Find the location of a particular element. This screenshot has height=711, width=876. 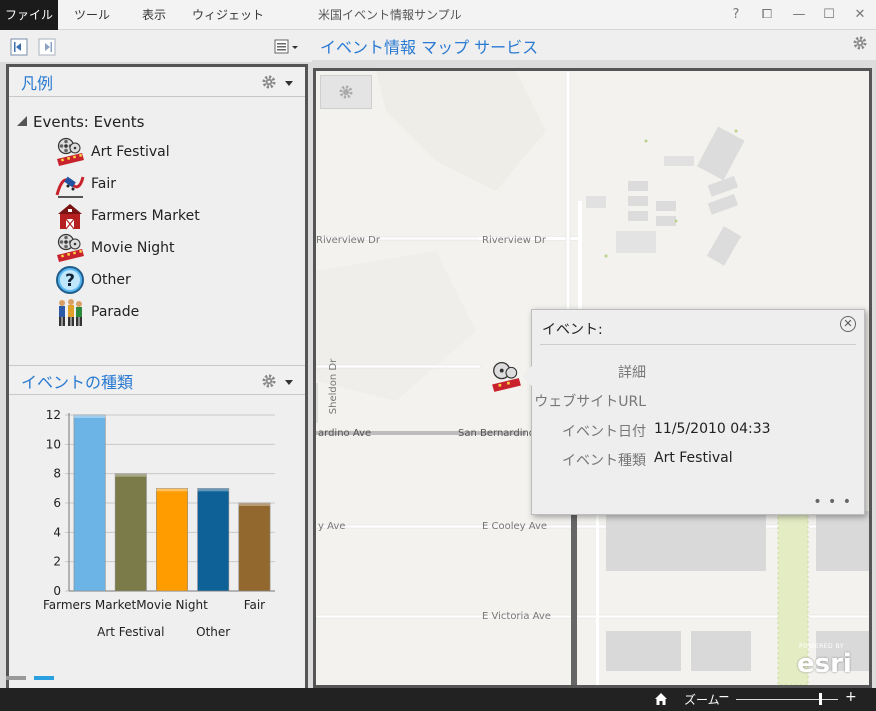

legend-layer-row: Events is located at coordinates (80, 122).